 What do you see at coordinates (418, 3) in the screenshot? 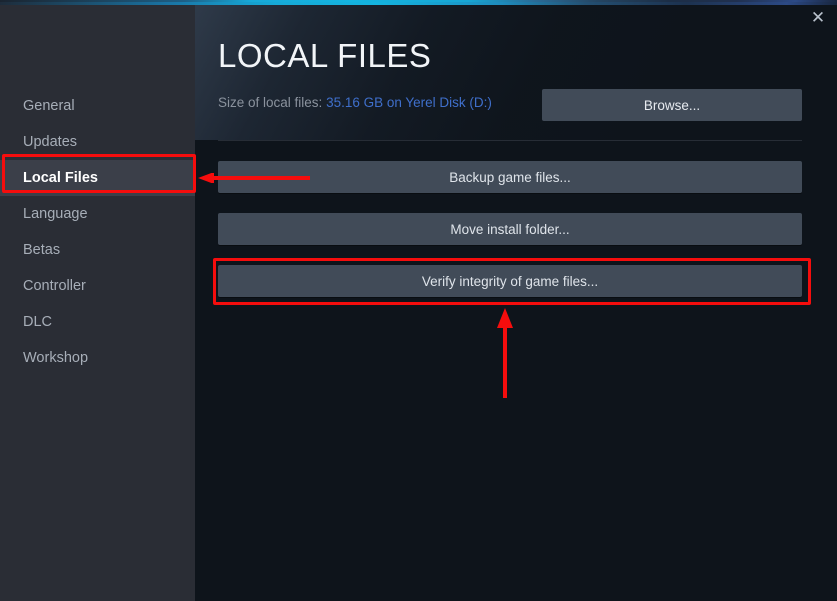
I see `game-artwork-strip-highlight` at bounding box center [418, 3].